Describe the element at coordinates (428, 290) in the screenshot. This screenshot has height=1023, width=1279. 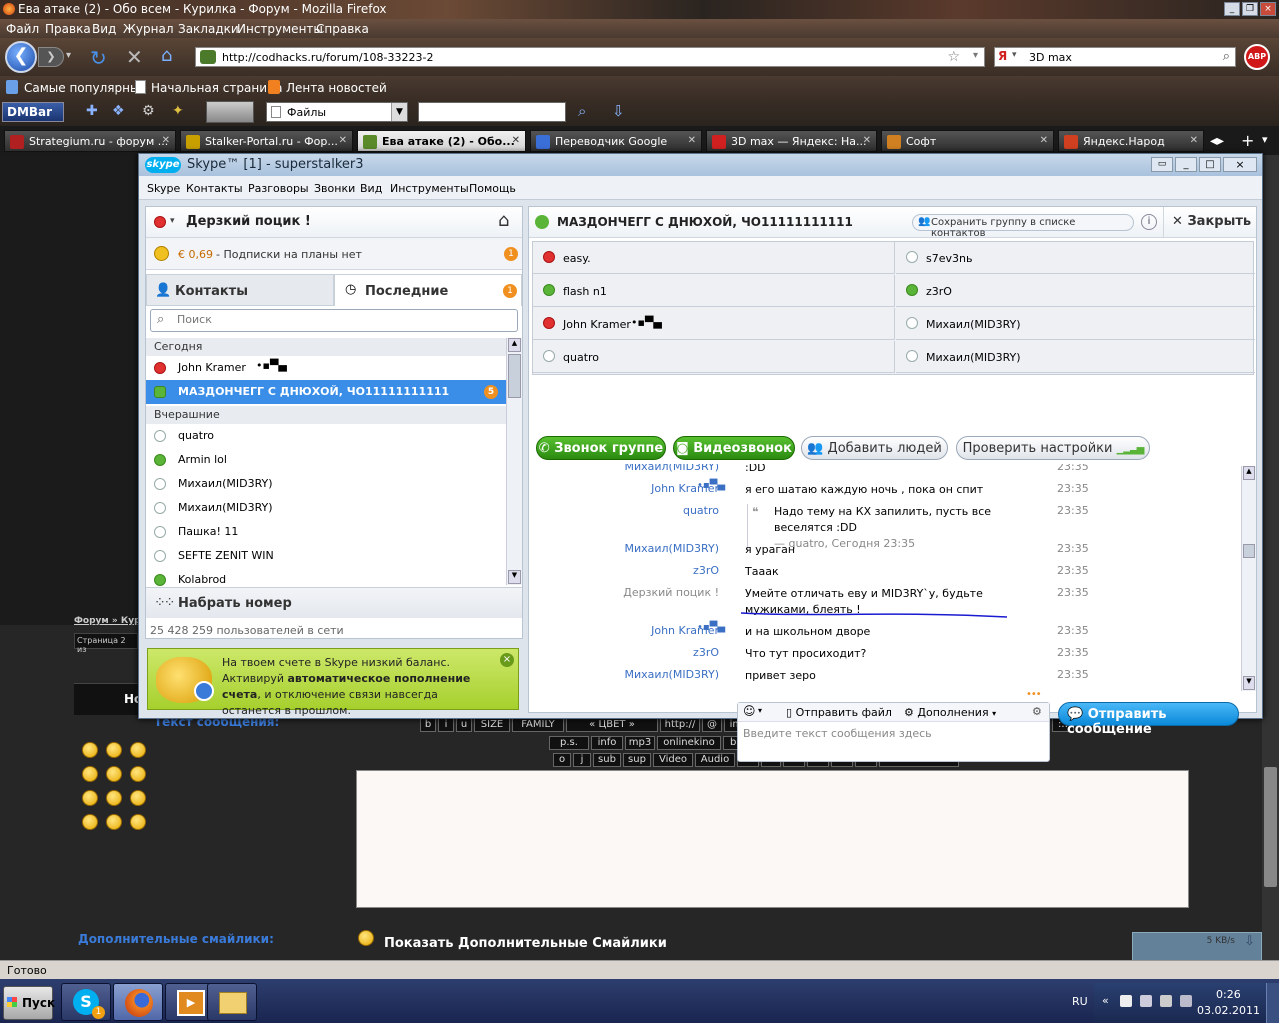
I see `tab-recent: ◷ Последние 1` at that location.